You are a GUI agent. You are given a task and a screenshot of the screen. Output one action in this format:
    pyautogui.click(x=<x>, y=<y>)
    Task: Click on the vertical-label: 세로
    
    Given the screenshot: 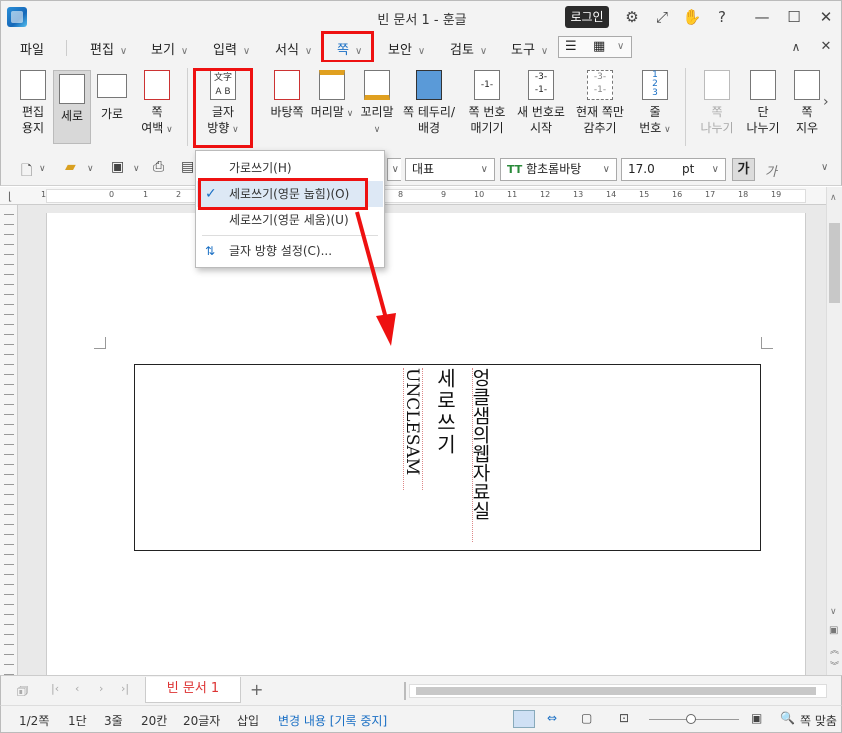 What is the action you would take?
    pyautogui.click(x=72, y=116)
    